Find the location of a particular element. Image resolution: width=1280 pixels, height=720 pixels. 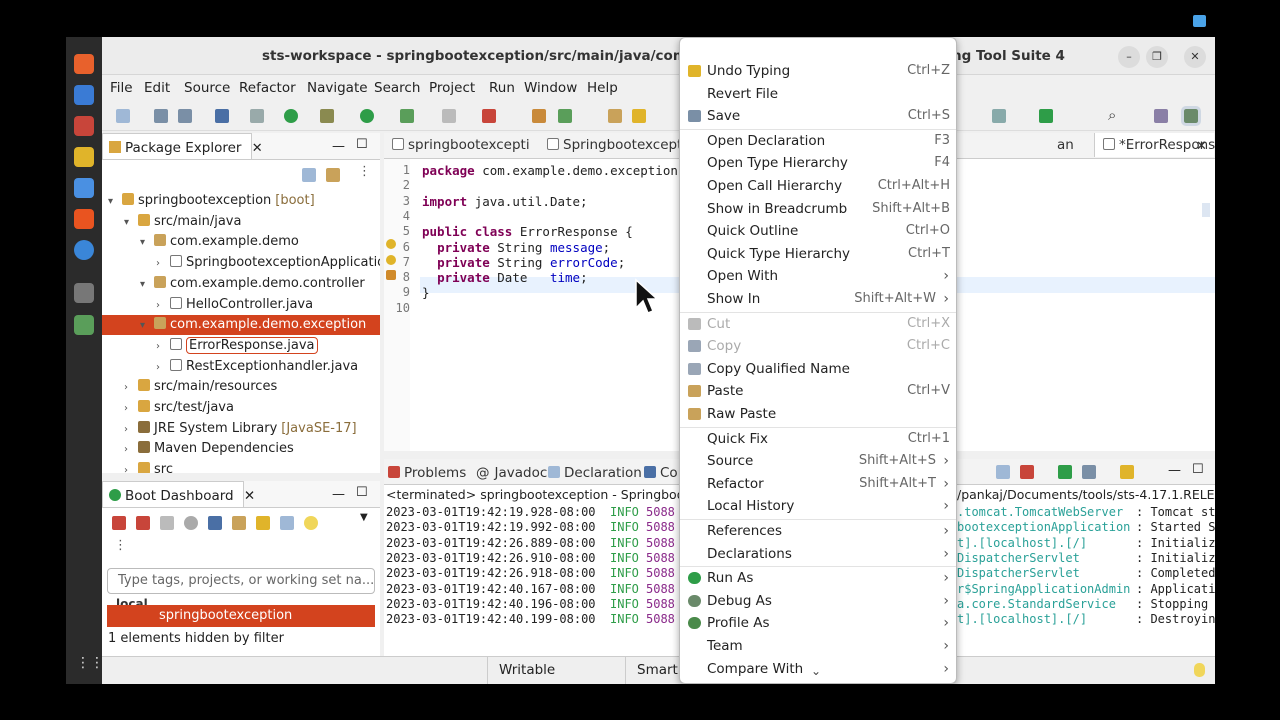

menu-project: Project is located at coordinates (452, 88).